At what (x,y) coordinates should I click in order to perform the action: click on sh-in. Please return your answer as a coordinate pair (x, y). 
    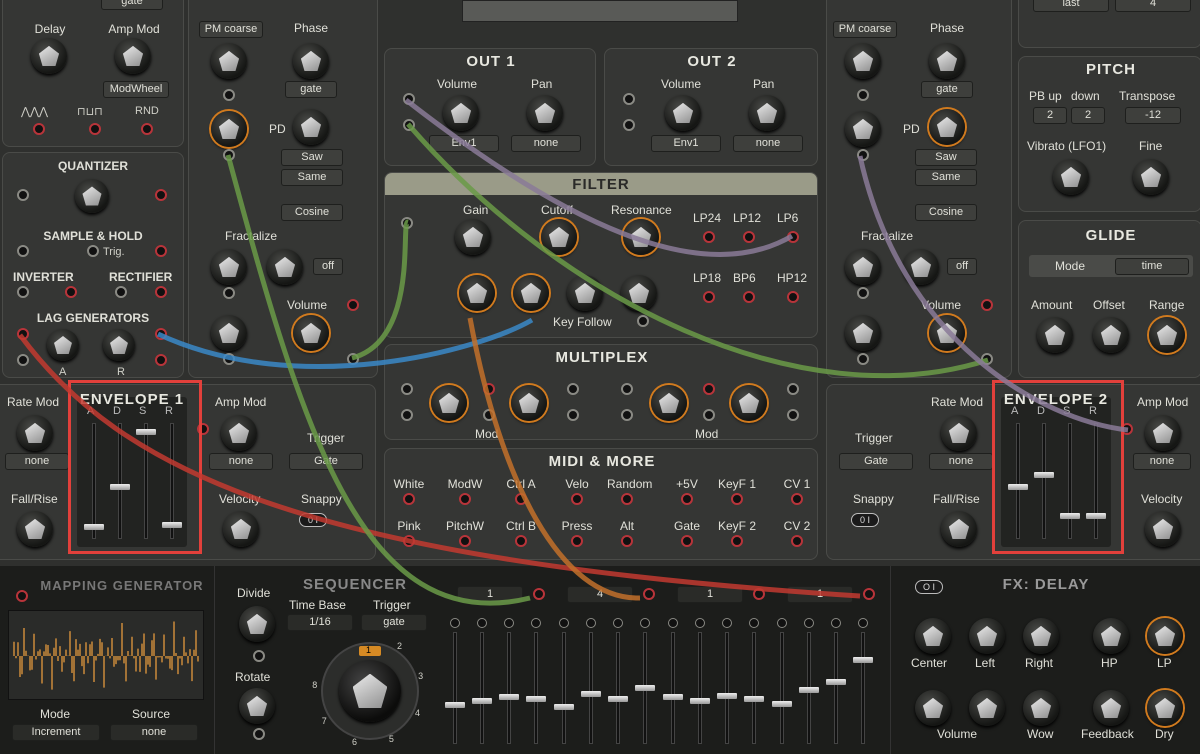
    Looking at the image, I should click on (23, 251).